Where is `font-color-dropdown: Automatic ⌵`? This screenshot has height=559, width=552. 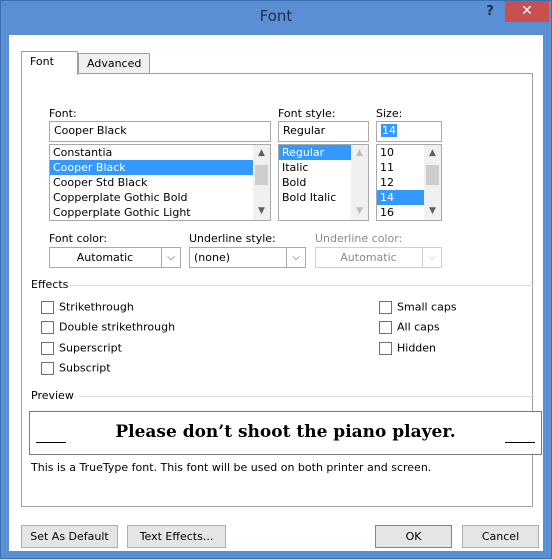
font-color-dropdown: Automatic ⌵ is located at coordinates (115, 257).